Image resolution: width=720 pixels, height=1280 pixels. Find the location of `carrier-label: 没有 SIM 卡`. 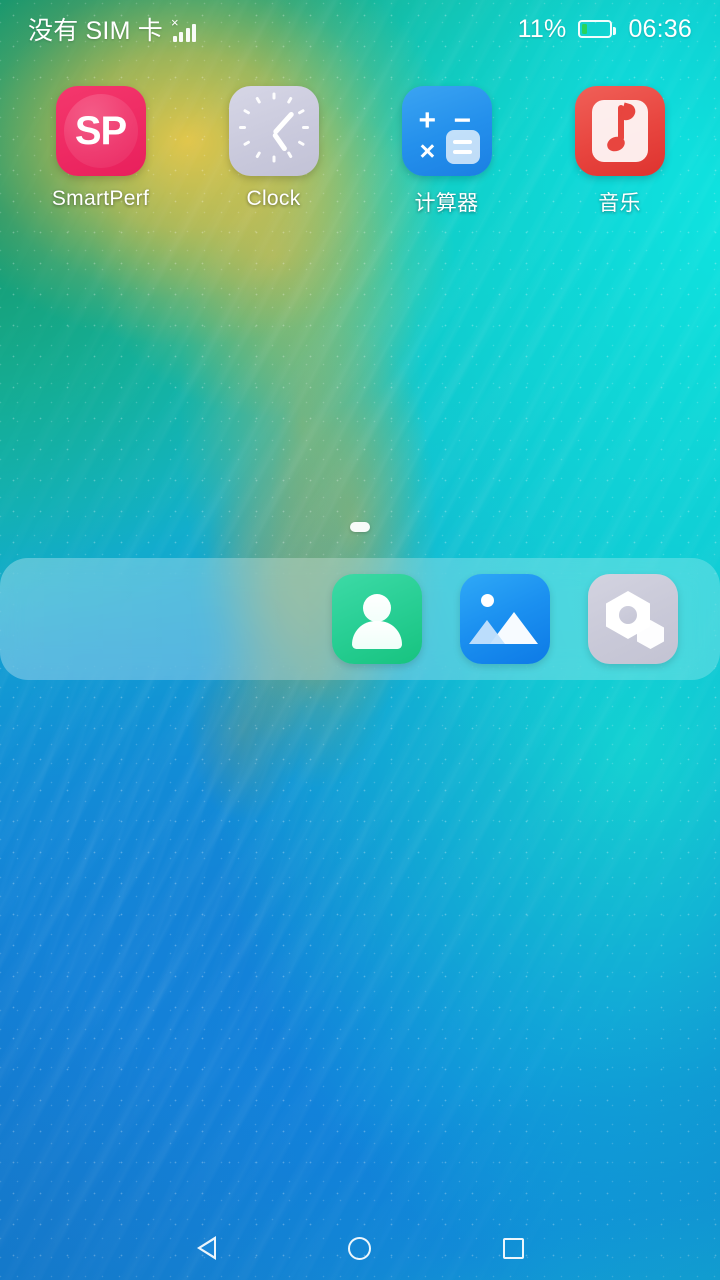

carrier-label: 没有 SIM 卡 is located at coordinates (95, 31).